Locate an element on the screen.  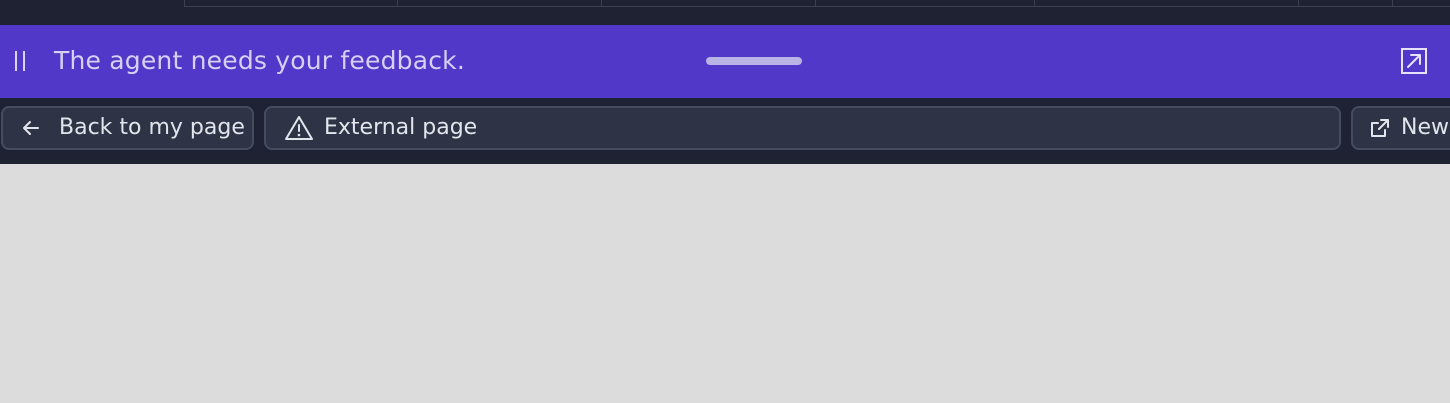
expand-arrow-icon is located at coordinates (1414, 61).